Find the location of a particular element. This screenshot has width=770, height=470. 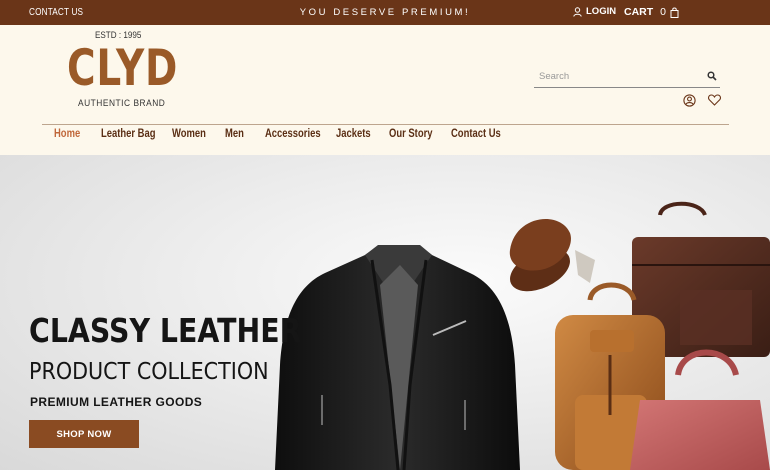

cart-count: 0 is located at coordinates (663, 12).